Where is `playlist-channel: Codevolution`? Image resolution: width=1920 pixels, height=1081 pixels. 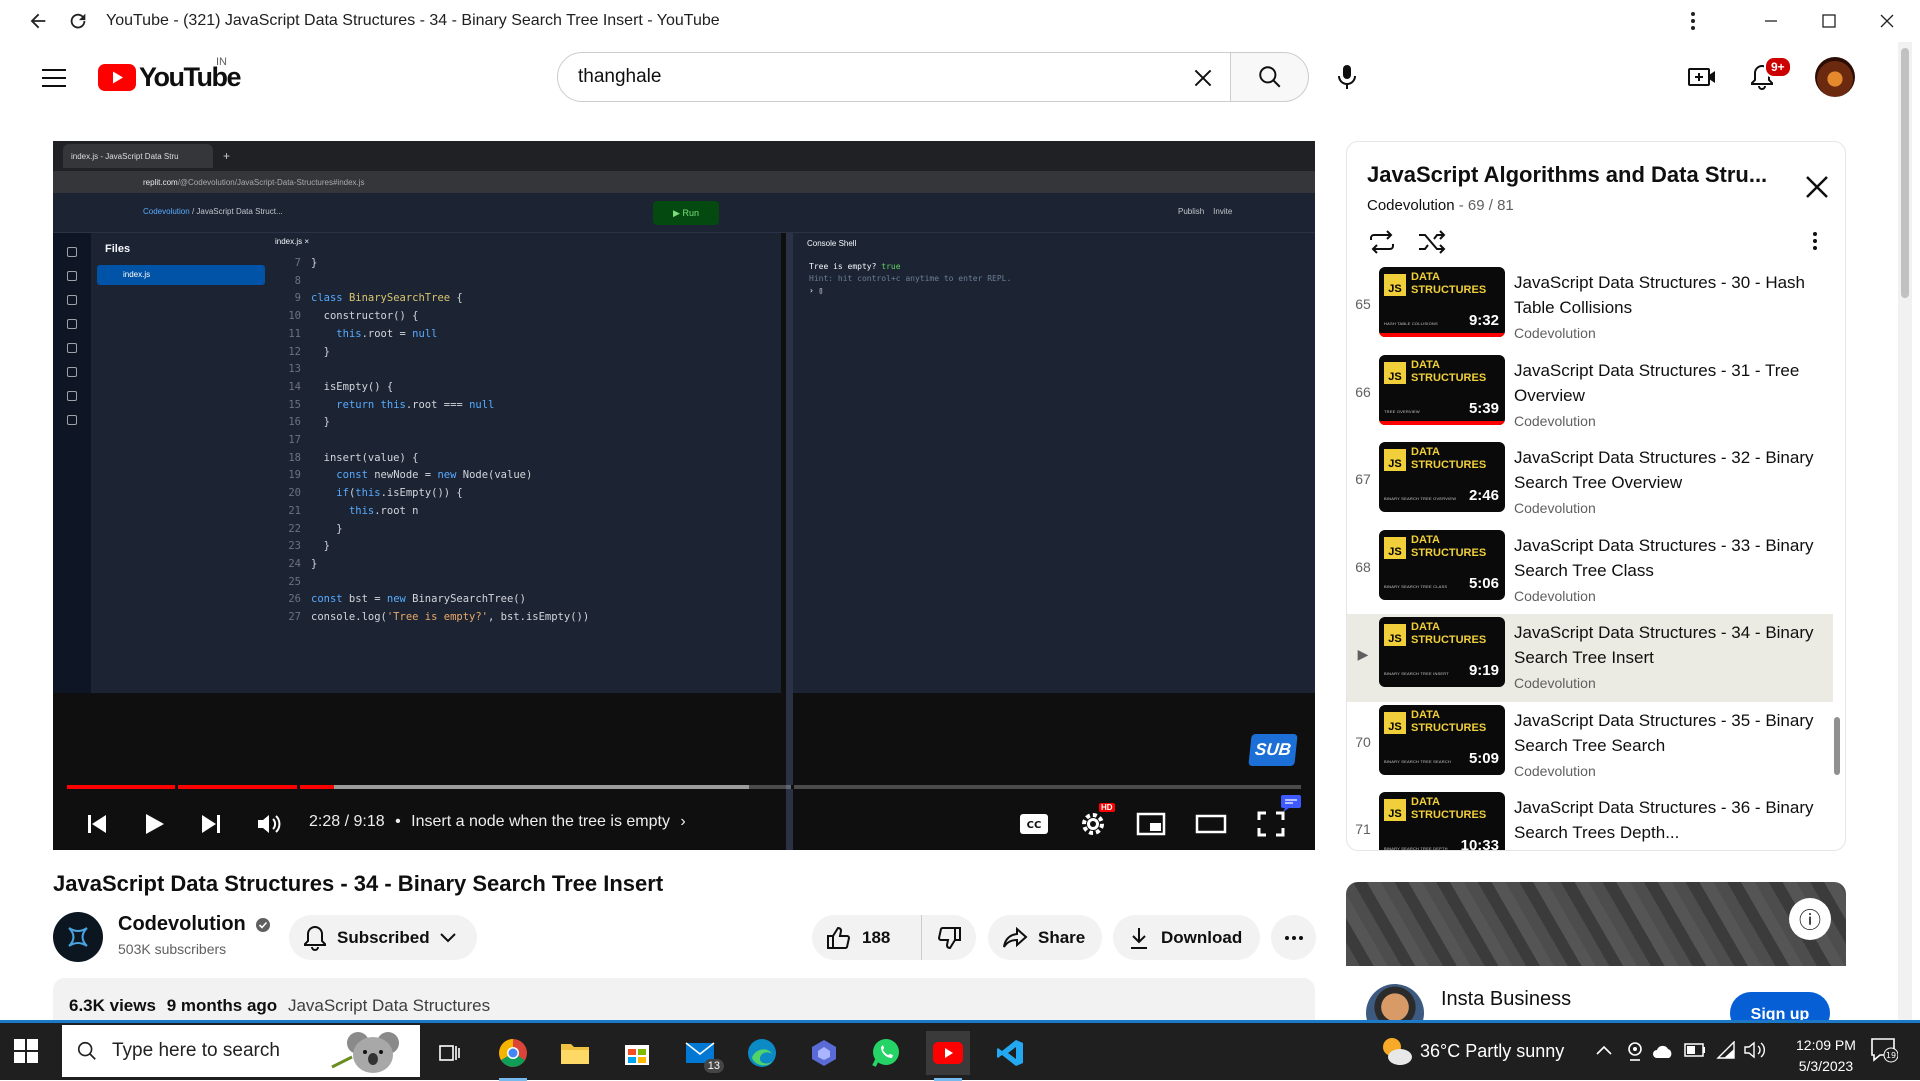
playlist-channel: Codevolution is located at coordinates (1411, 205).